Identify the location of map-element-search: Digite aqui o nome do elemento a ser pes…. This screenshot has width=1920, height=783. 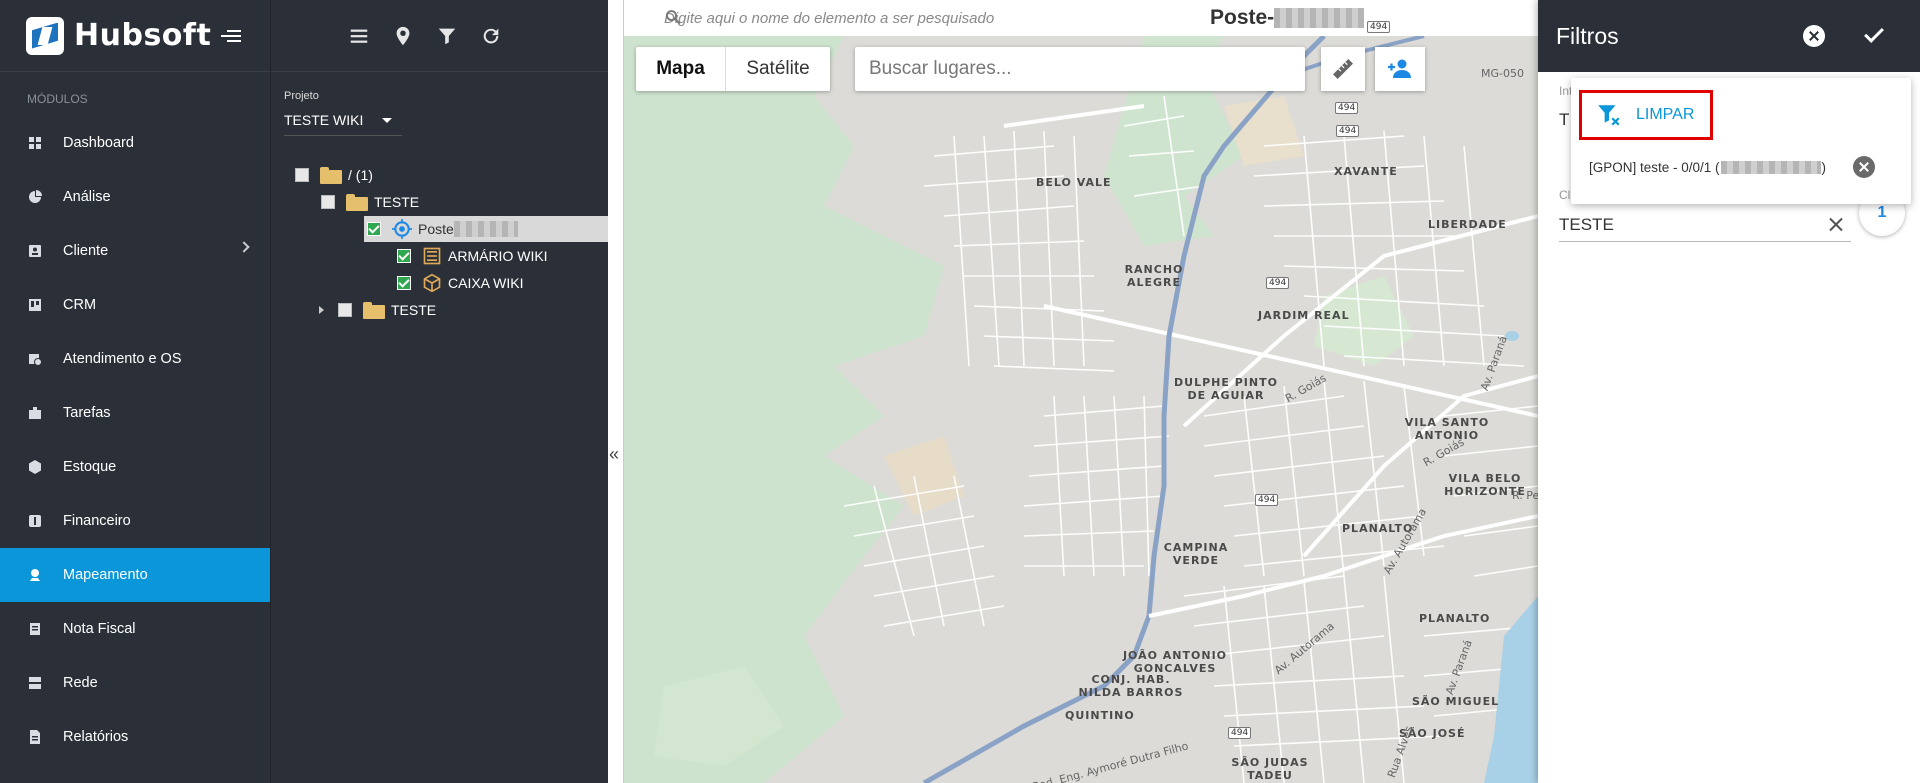
(1081, 18).